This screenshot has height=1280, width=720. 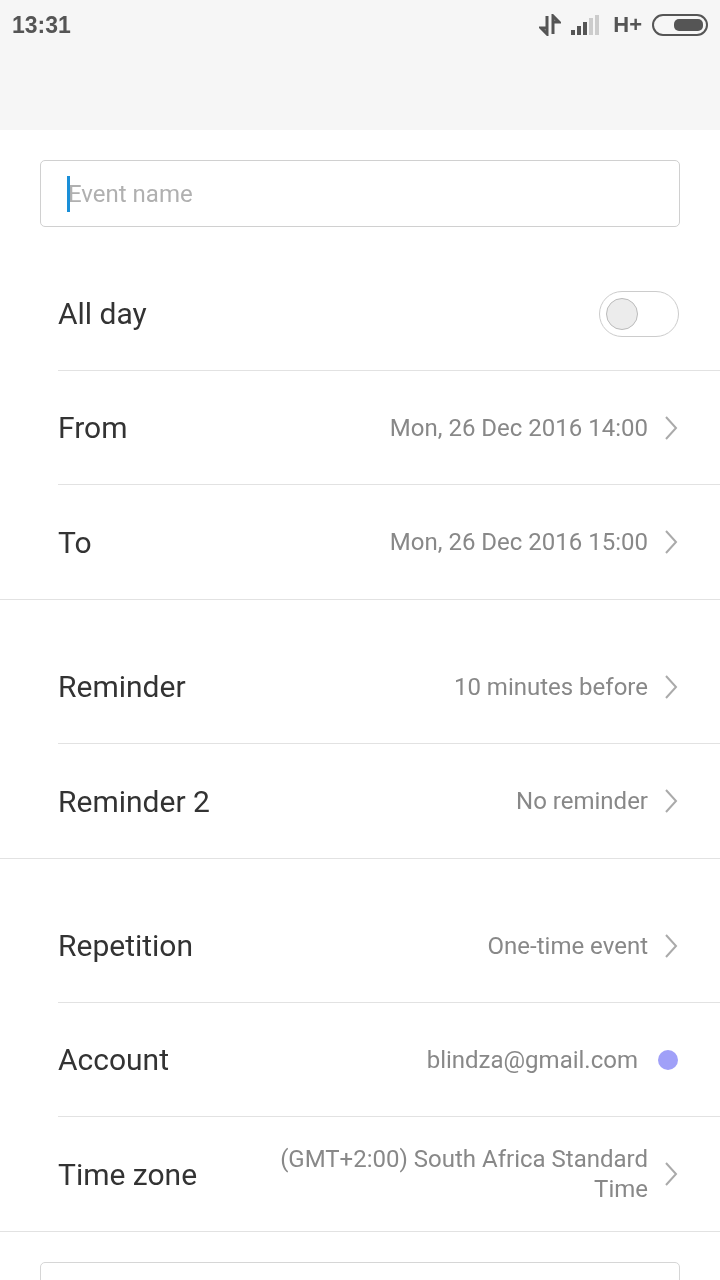 I want to click on battery-icon, so click(x=680, y=25).